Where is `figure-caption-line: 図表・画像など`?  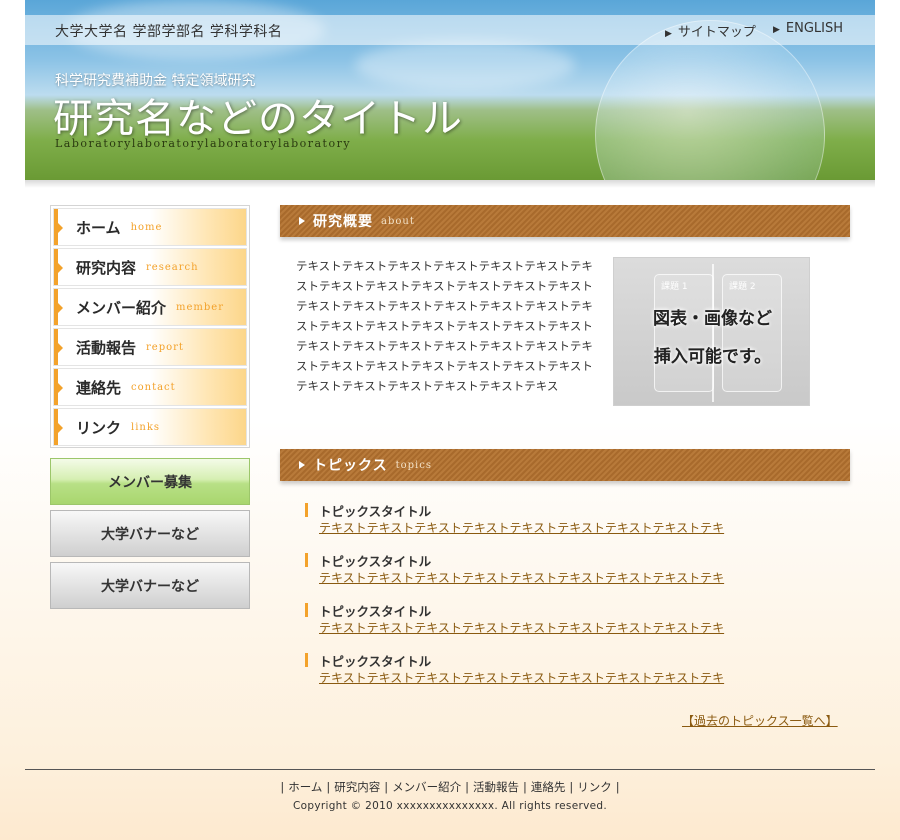
figure-caption-line: 図表・画像など is located at coordinates (712, 319).